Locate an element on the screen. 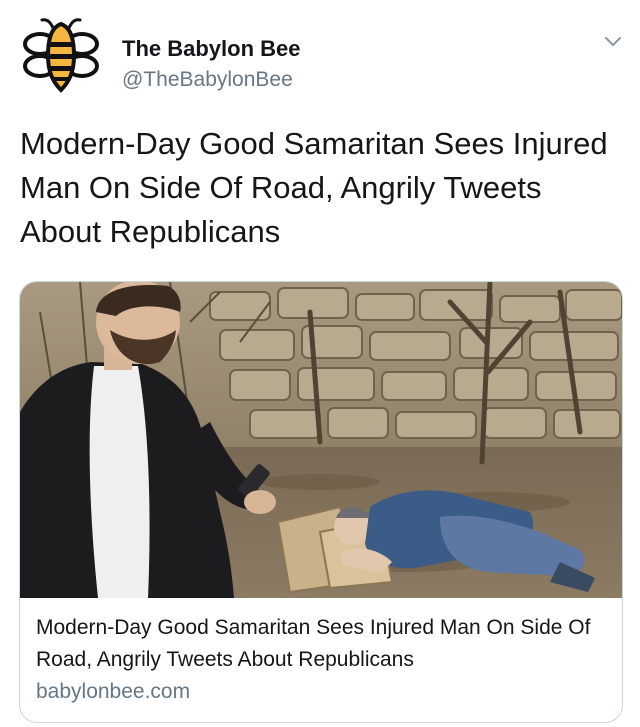 The image size is (640, 727). card-domain: babylonbee.com is located at coordinates (113, 692).